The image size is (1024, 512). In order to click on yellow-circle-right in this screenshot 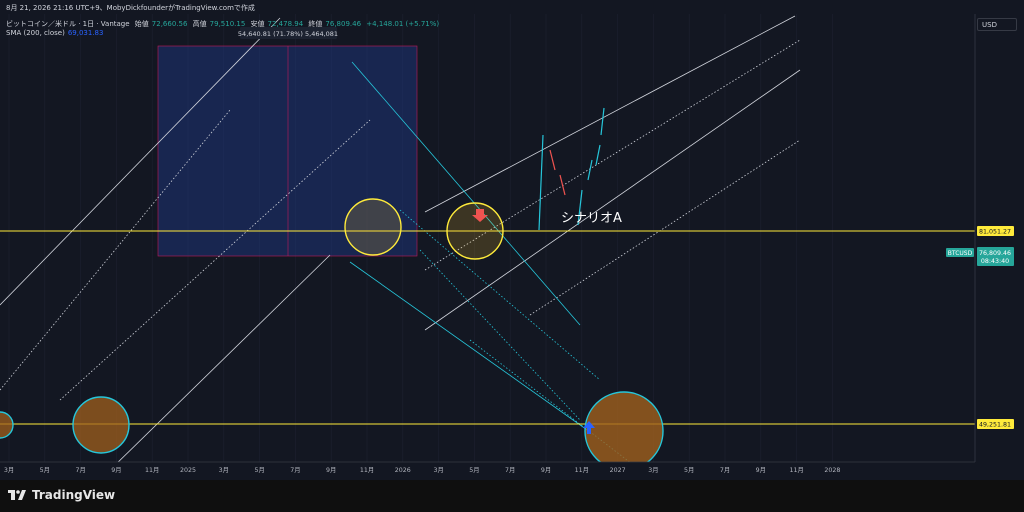, I will do `click(475, 231)`.